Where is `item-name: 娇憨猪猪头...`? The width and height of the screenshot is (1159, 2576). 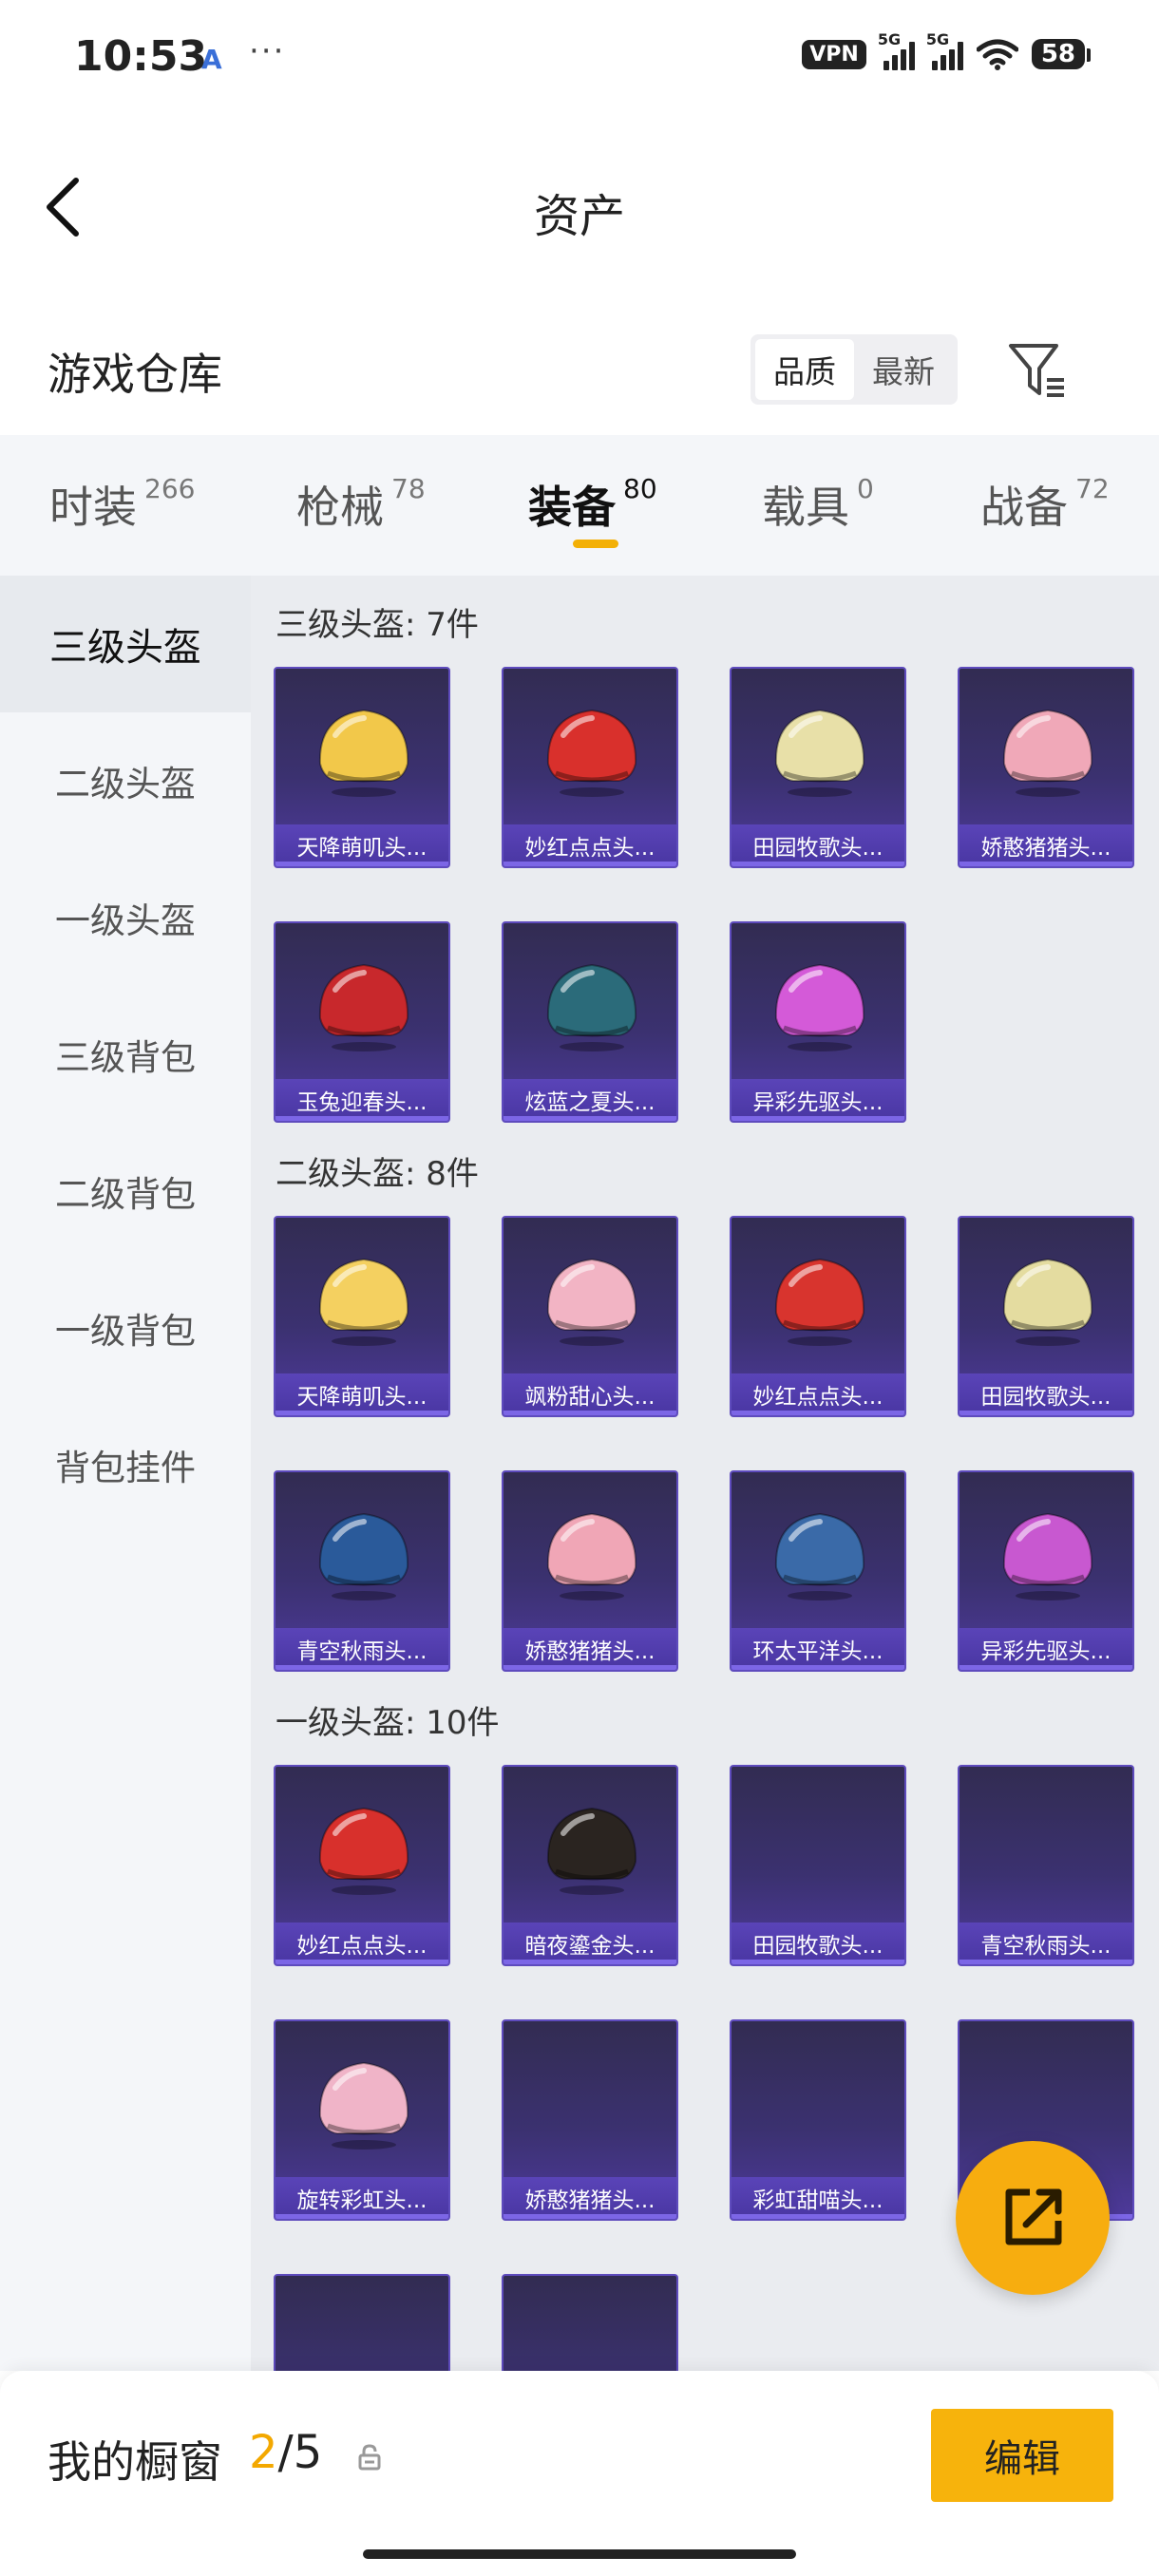 item-name: 娇憨猪猪头... is located at coordinates (590, 2198).